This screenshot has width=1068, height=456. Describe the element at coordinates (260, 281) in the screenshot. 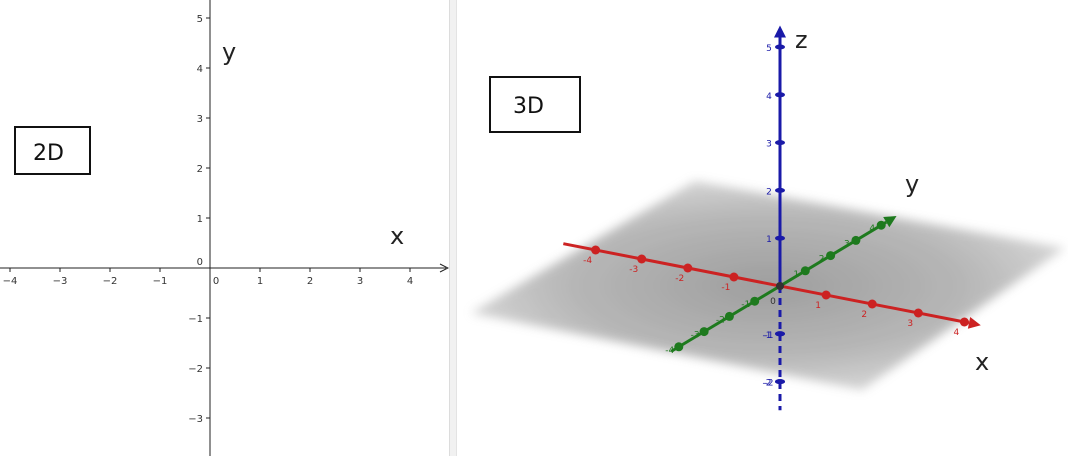

I see `x-tick-label-2d: 1` at that location.